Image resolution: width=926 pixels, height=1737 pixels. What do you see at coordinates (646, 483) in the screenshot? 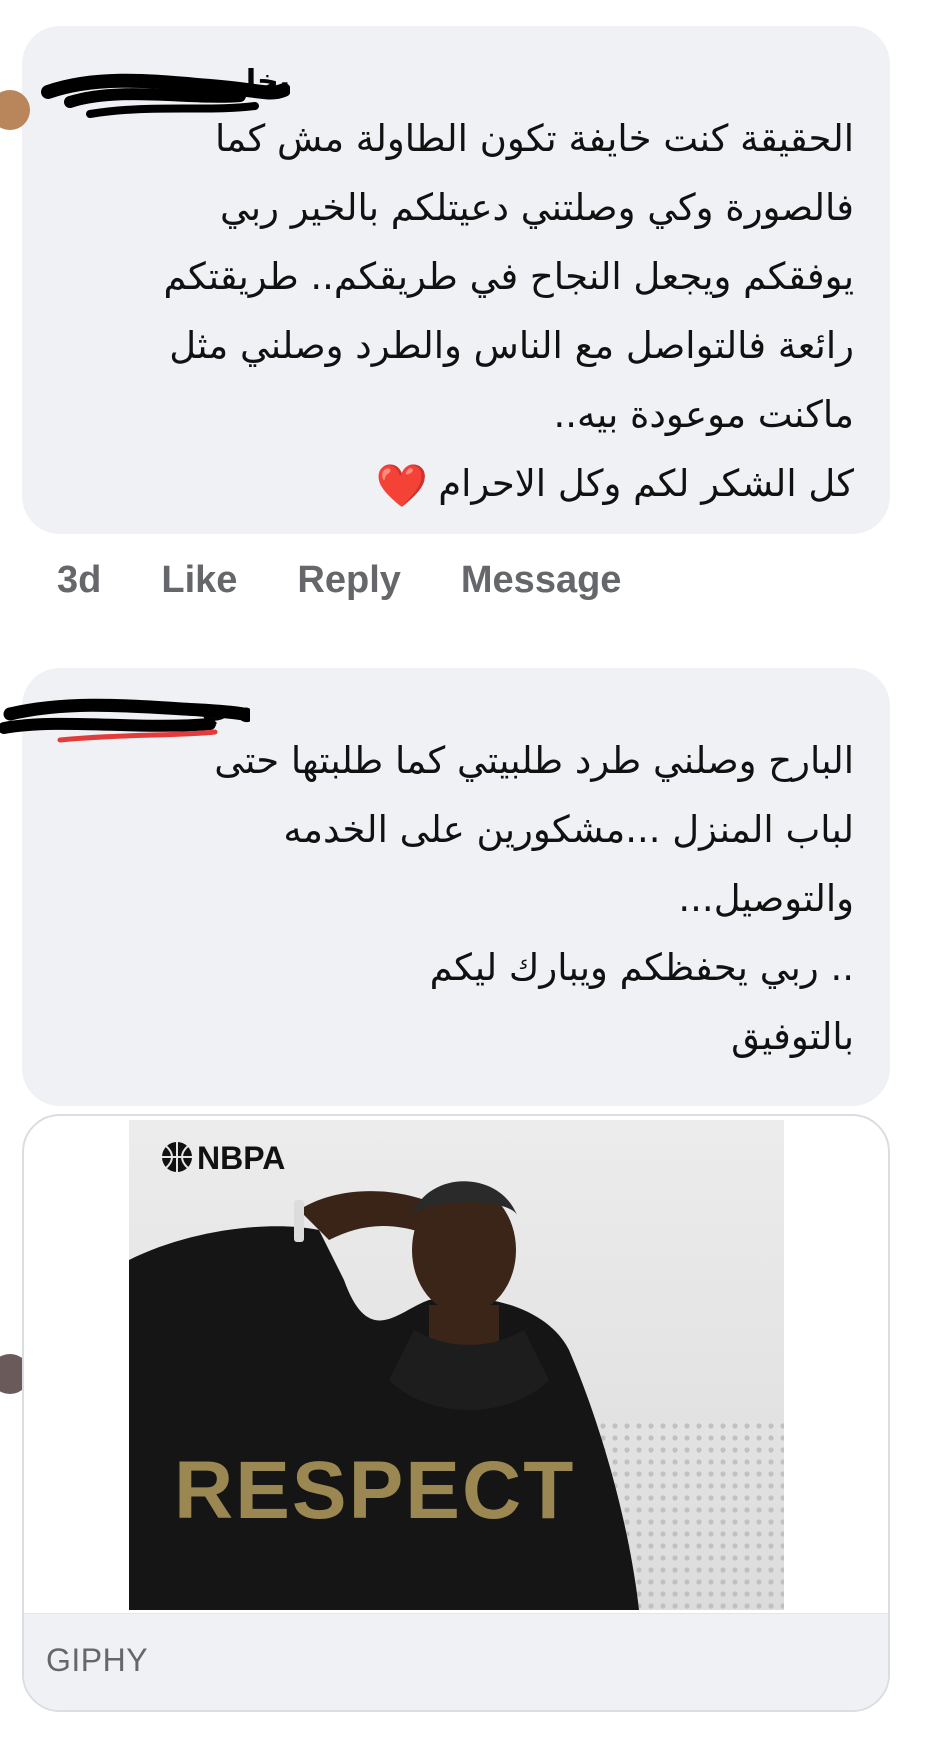
I see `comment-line: كل الشكر لكم وكل الاحرام` at bounding box center [646, 483].